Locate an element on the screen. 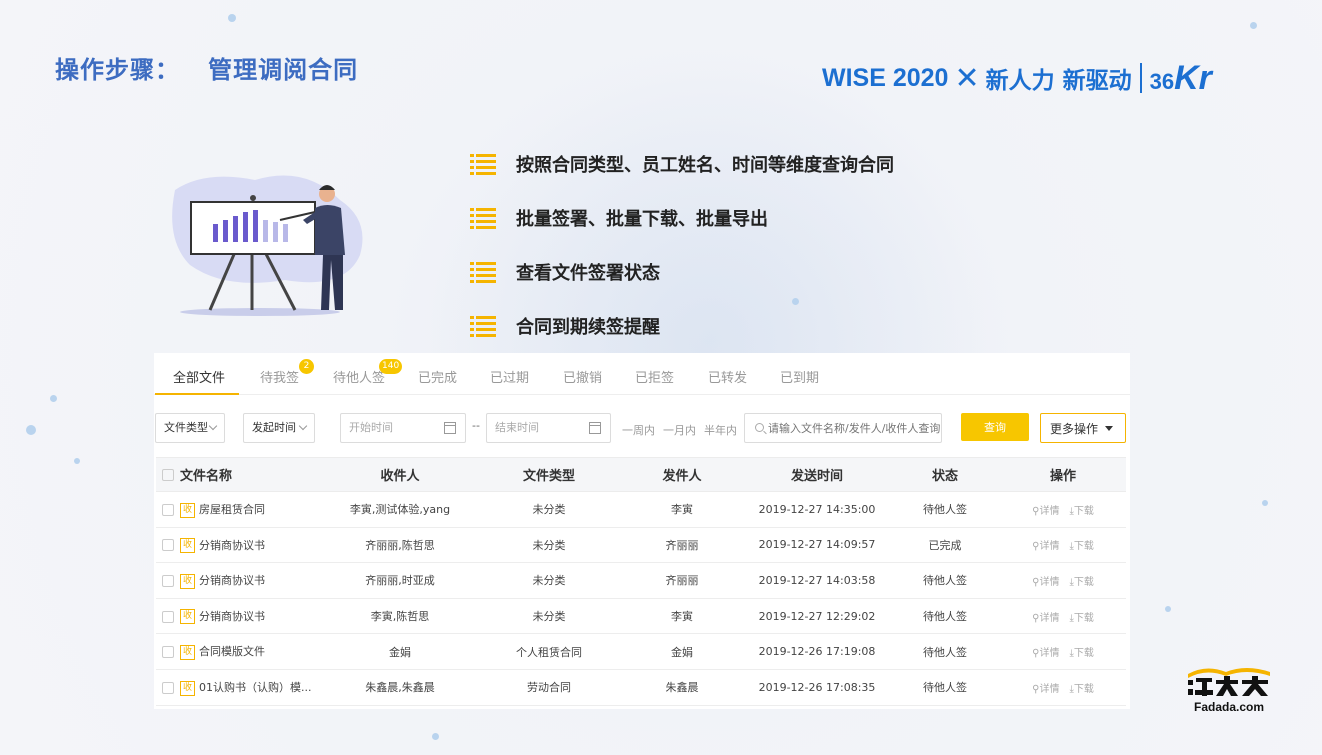 The width and height of the screenshot is (1322, 755). send-time-select: 发起时间 is located at coordinates (279, 428).